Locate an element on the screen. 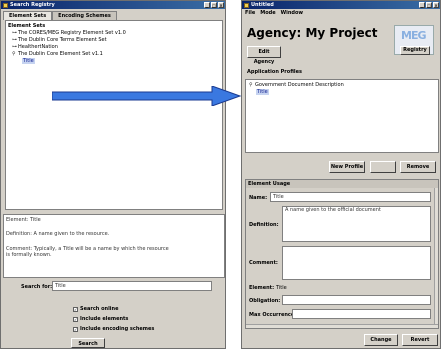  tree-heading: Element Sets is located at coordinates (27, 26).